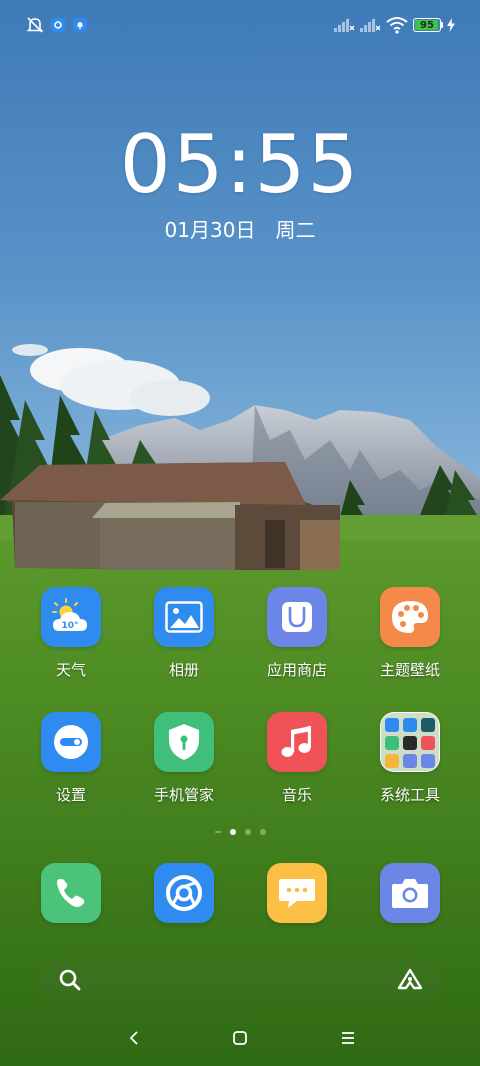 The width and height of the screenshot is (480, 1066). I want to click on wifi-icon, so click(397, 25).